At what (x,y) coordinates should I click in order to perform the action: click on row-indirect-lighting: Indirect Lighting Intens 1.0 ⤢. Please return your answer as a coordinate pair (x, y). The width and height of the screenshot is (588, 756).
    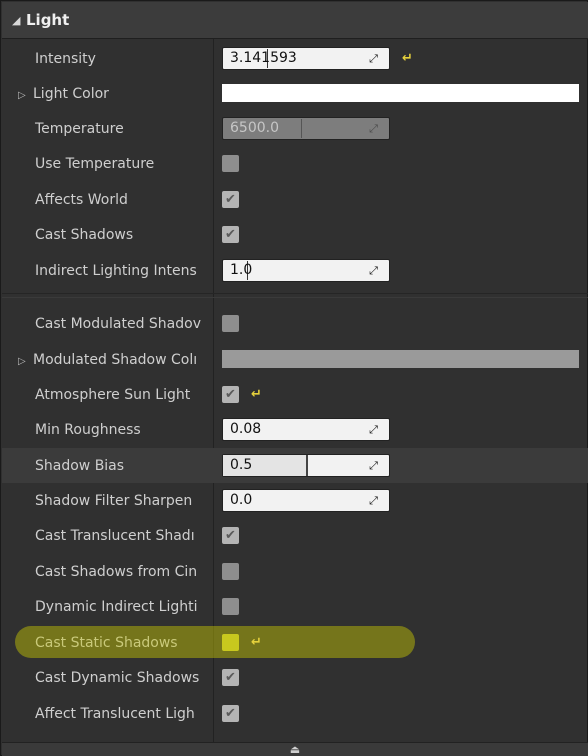
    Looking at the image, I should click on (295, 270).